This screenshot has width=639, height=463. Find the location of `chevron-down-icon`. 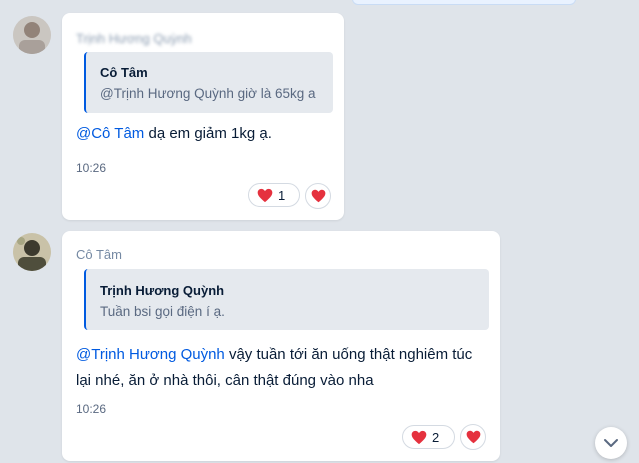

chevron-down-icon is located at coordinates (611, 443).